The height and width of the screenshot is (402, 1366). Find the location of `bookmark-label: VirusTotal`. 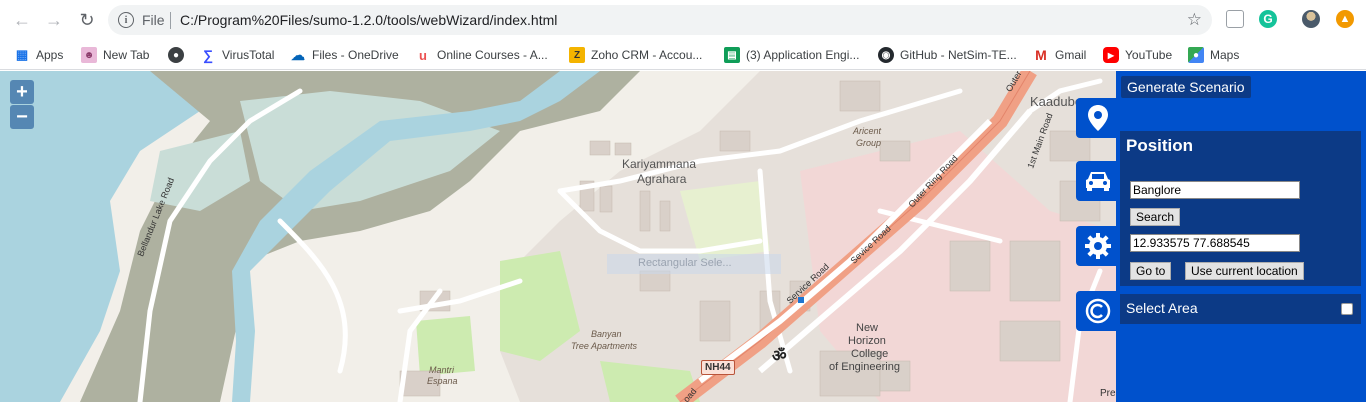

bookmark-label: VirusTotal is located at coordinates (248, 55).